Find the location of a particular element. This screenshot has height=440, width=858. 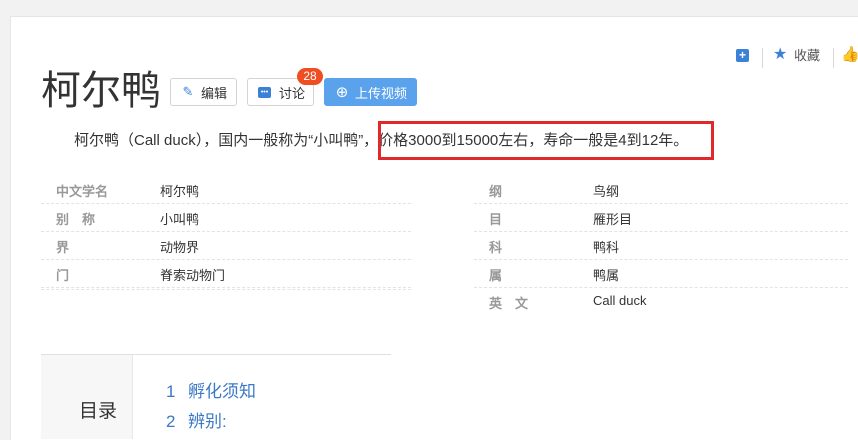

thumbs-up-icon: 👍 is located at coordinates (849, 55).